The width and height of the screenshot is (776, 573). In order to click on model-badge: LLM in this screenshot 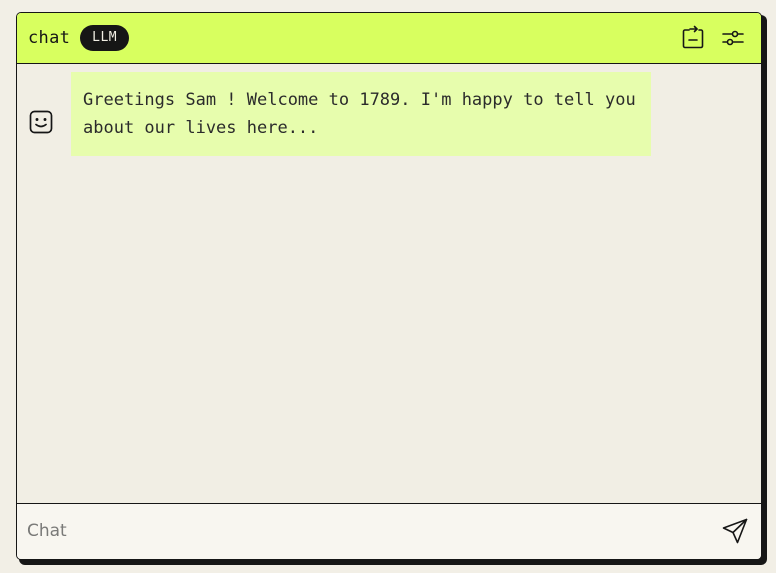, I will do `click(105, 38)`.